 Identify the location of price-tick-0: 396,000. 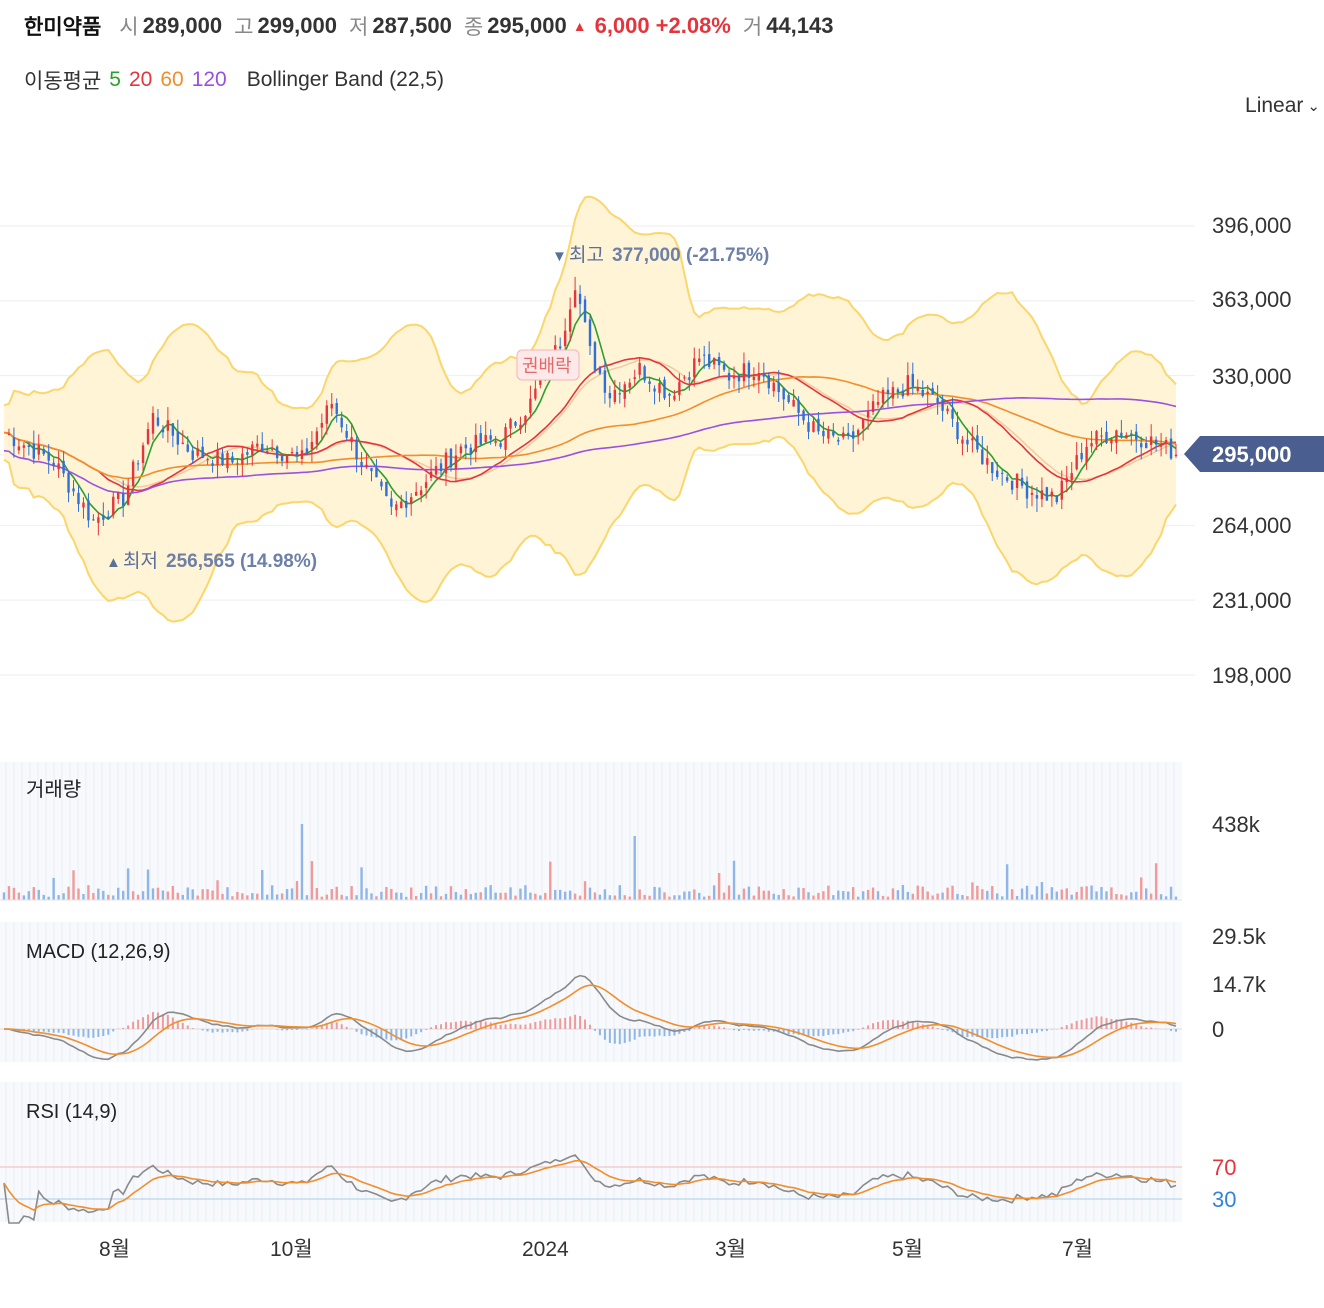
(1252, 225).